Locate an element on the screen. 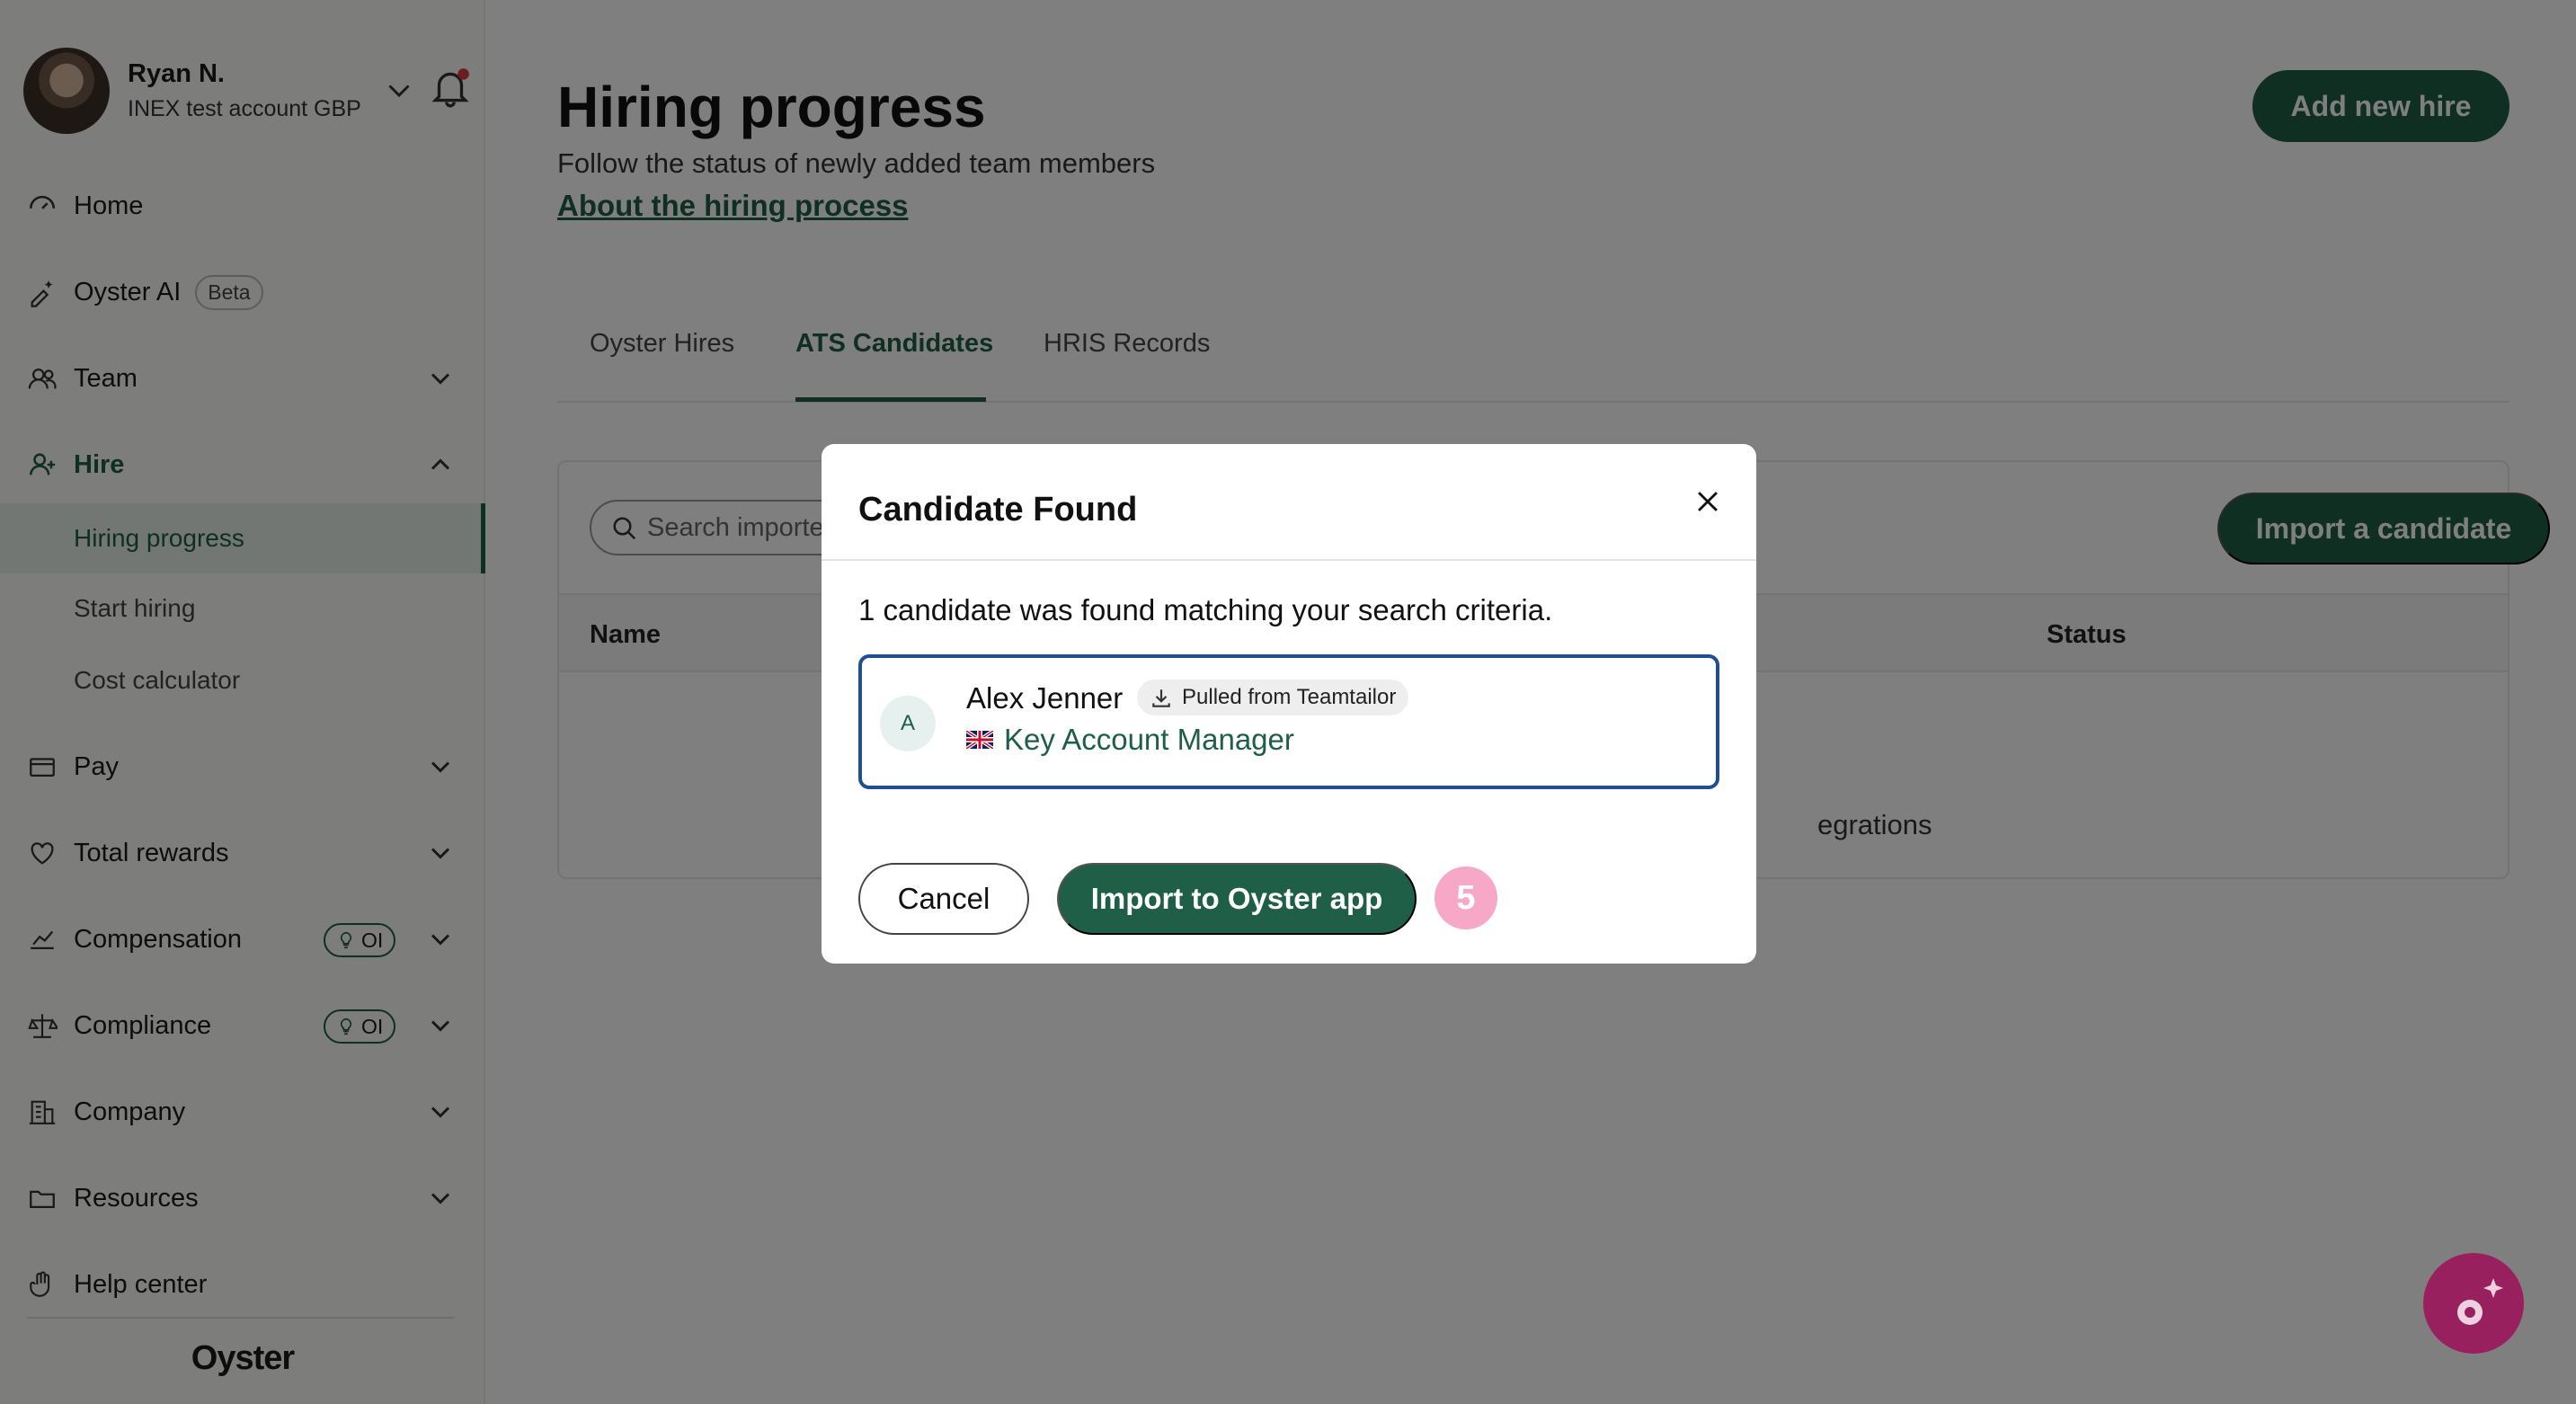 This screenshot has width=2576, height=1404. dialog-divider is located at coordinates (1289, 560).